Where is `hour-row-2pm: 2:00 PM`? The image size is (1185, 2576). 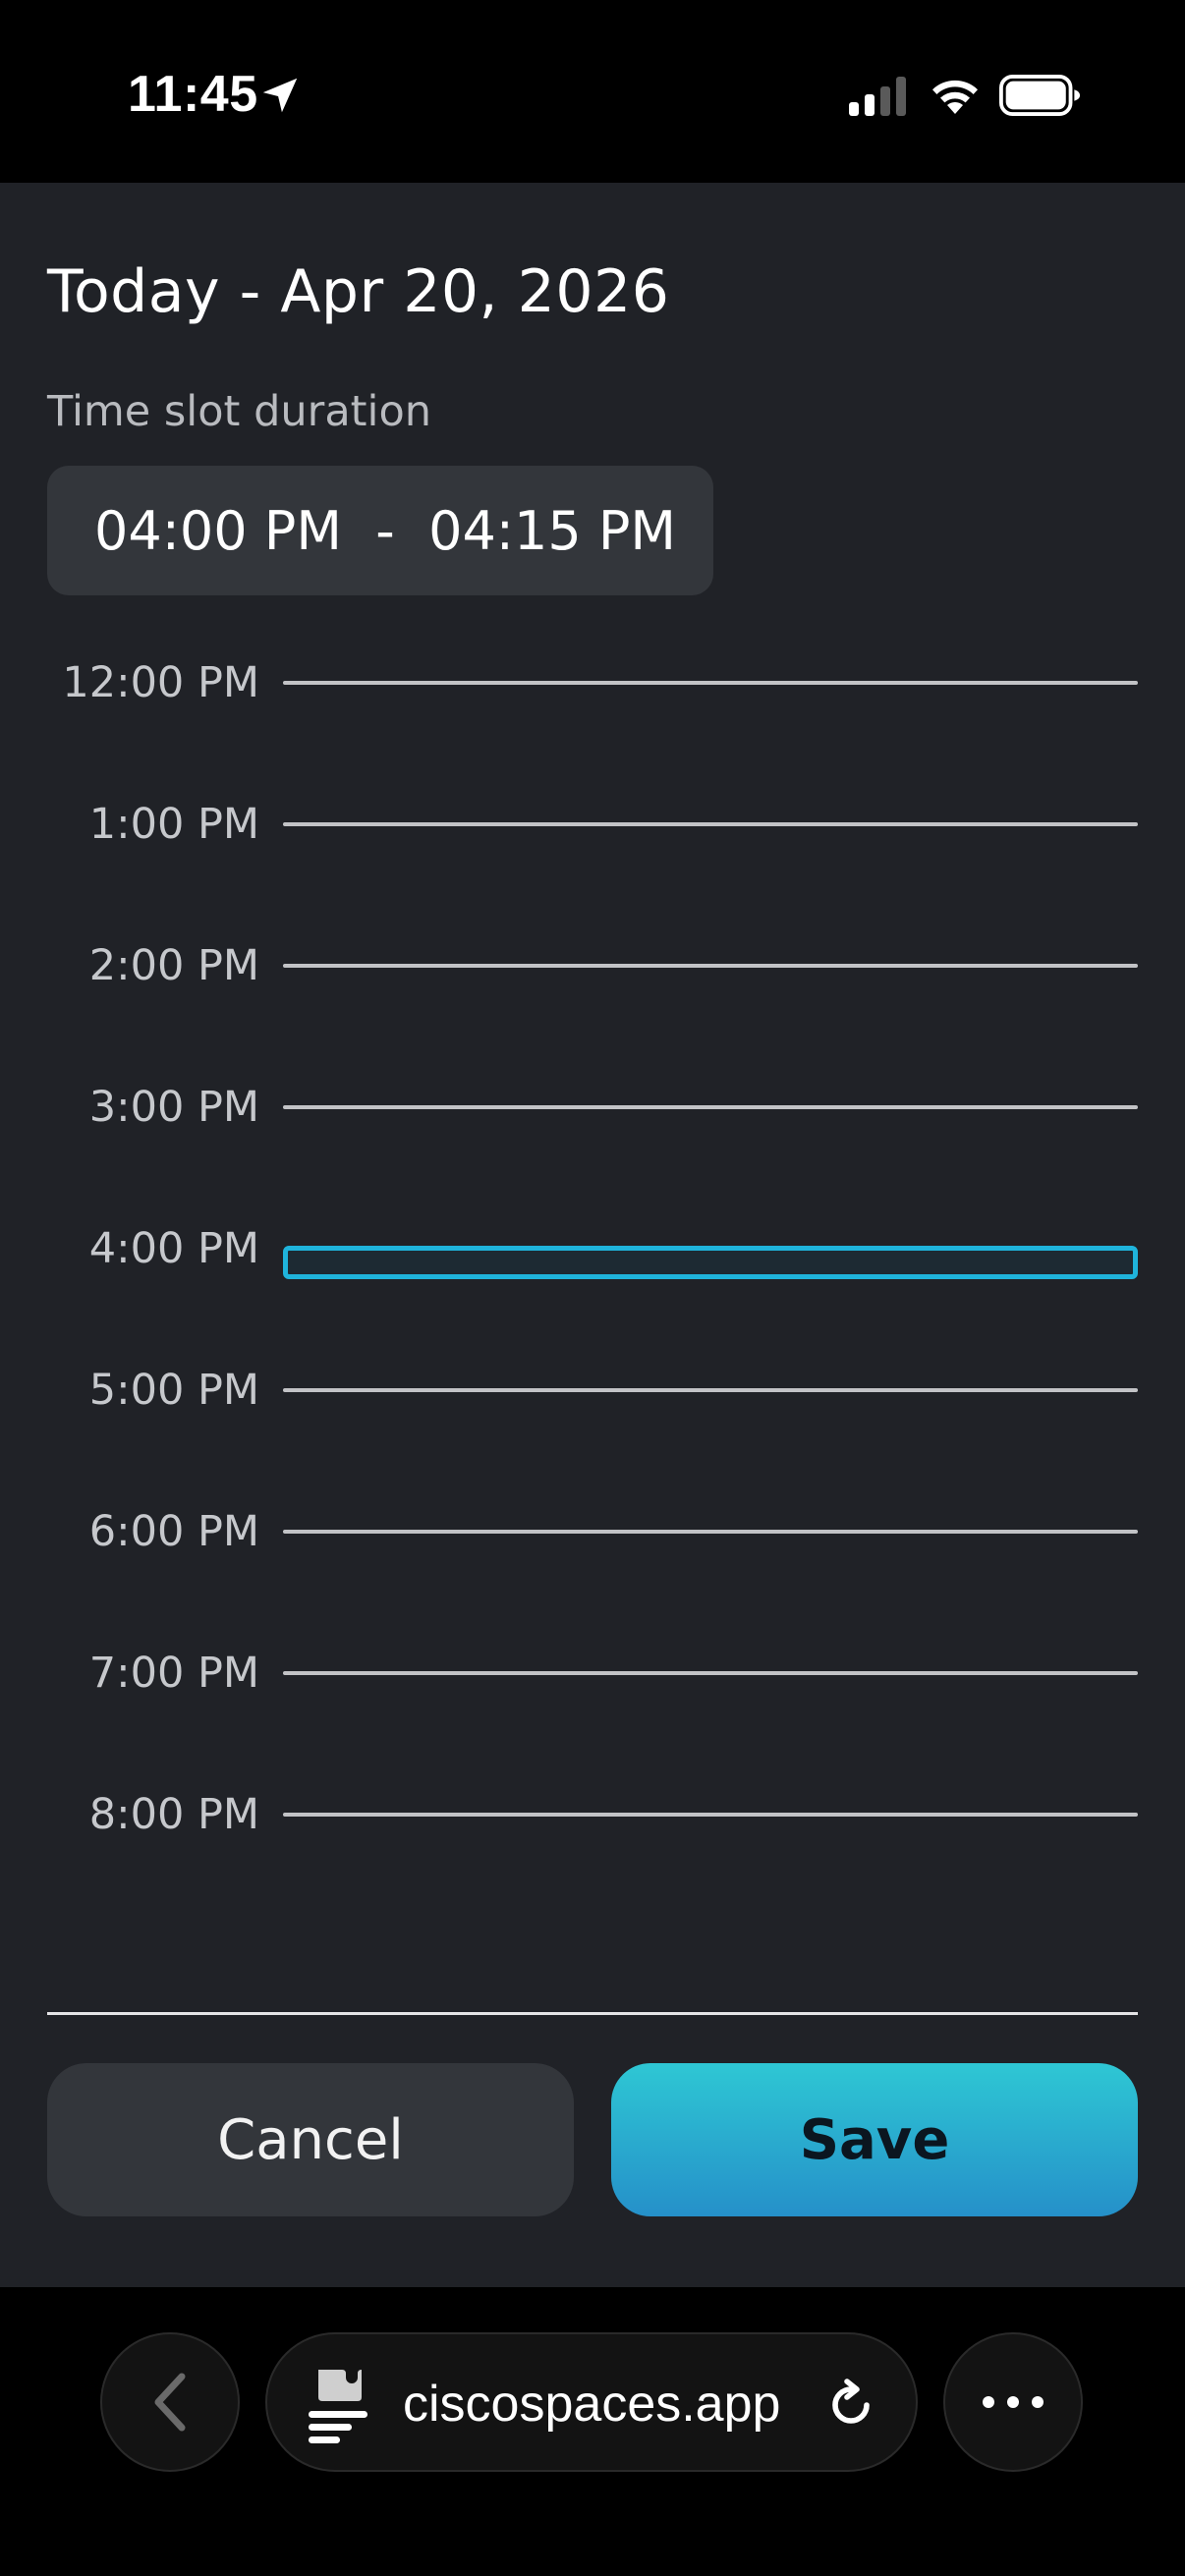
hour-row-2pm: 2:00 PM is located at coordinates (592, 965).